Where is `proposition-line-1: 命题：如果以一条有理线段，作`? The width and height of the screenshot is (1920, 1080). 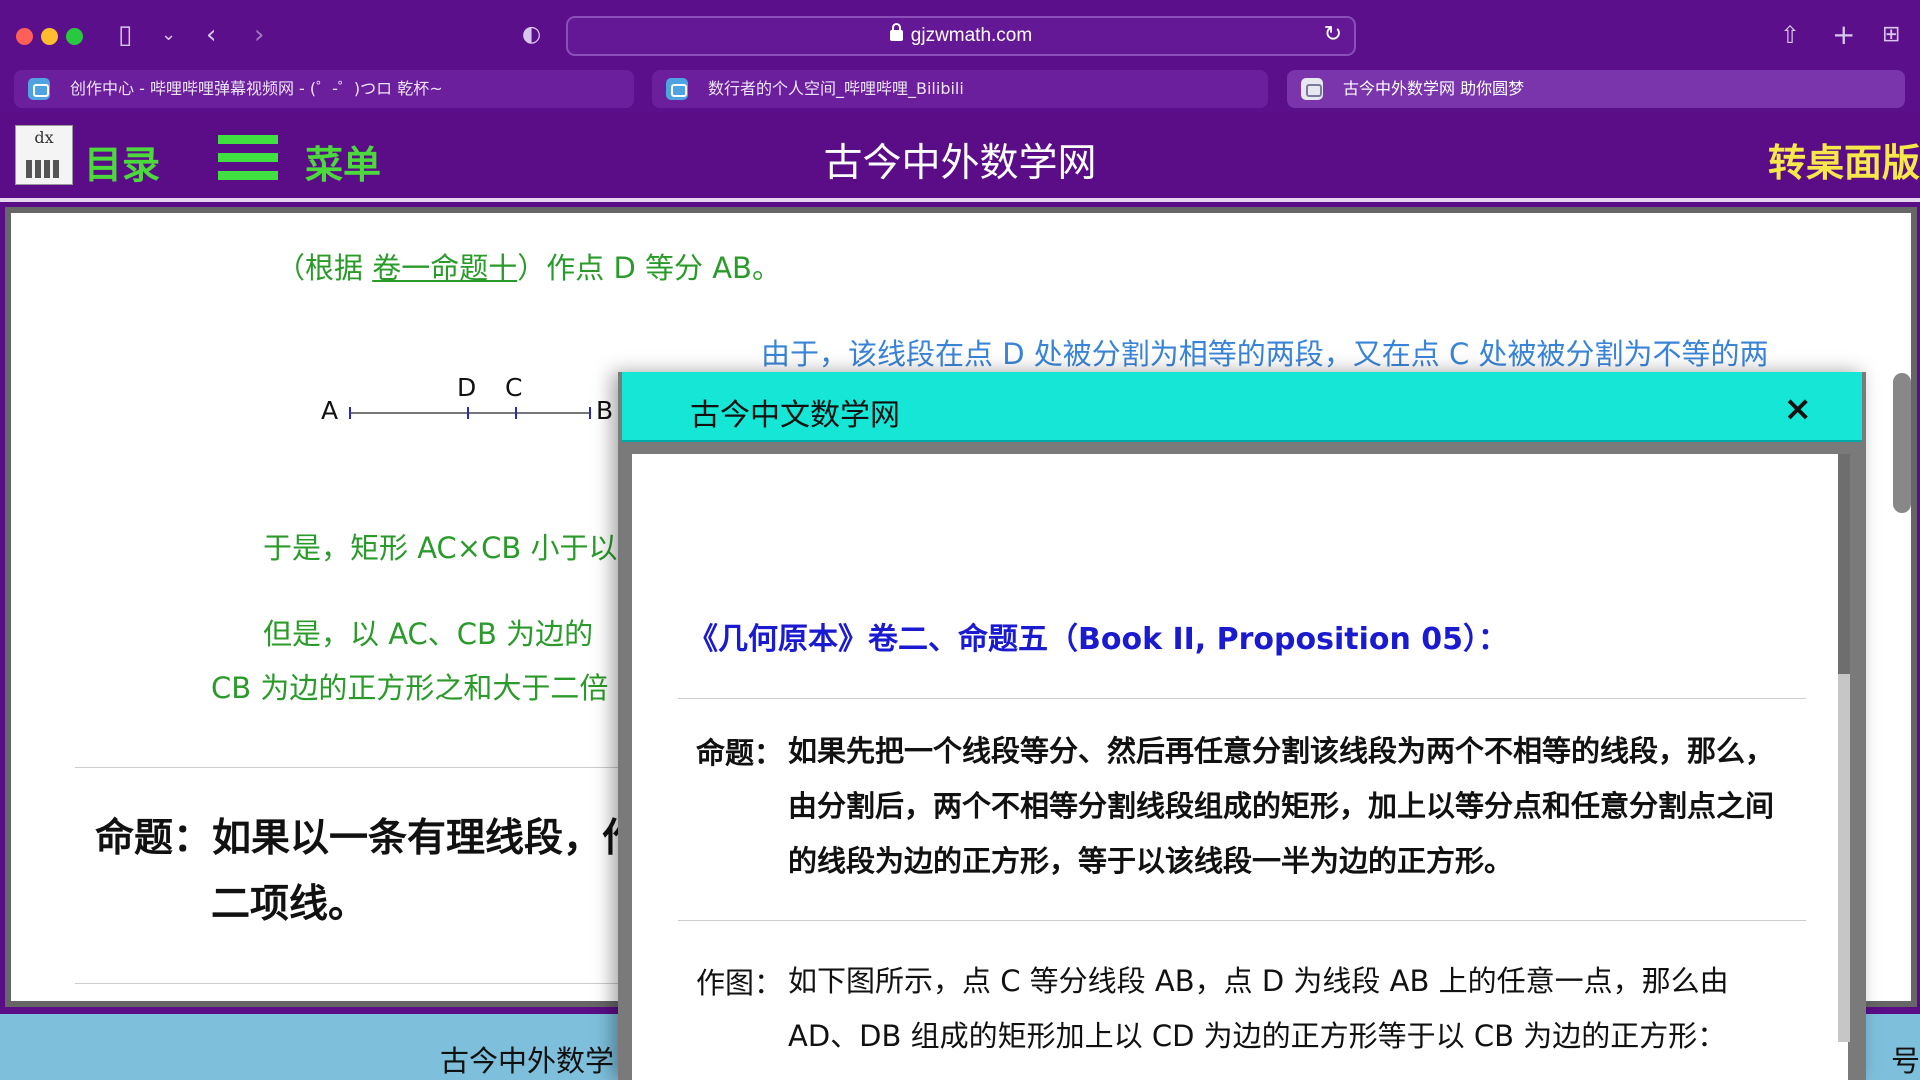 proposition-line-1: 命题：如果以一条有理线段，作 is located at coordinates (368, 838).